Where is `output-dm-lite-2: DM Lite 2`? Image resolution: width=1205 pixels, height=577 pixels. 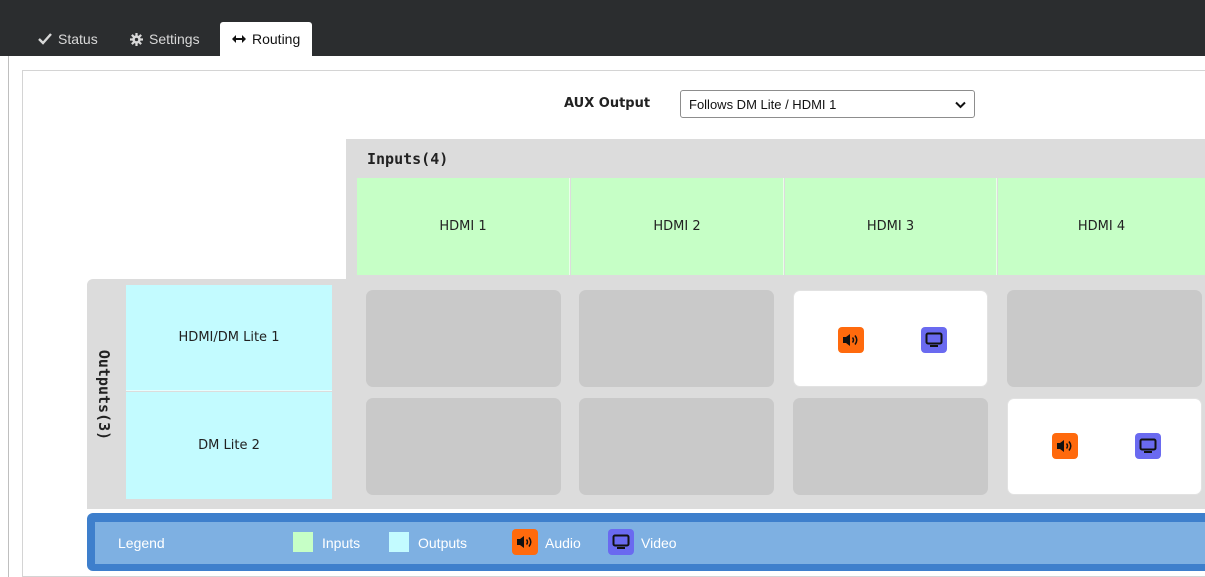 output-dm-lite-2: DM Lite 2 is located at coordinates (229, 445).